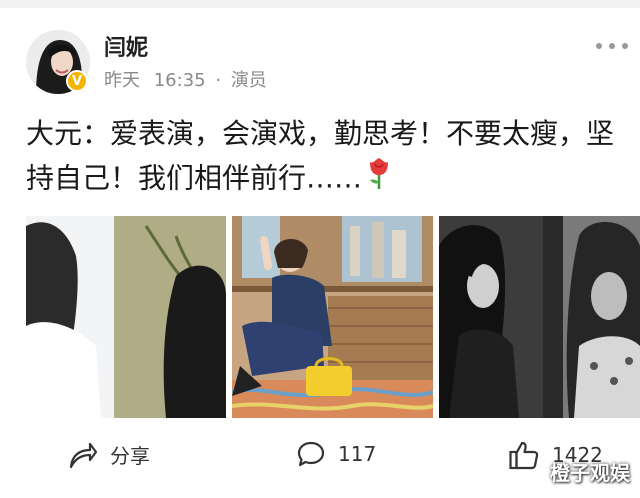 This screenshot has width=640, height=498. Describe the element at coordinates (83, 455) in the screenshot. I see `share-arrow-icon` at that location.